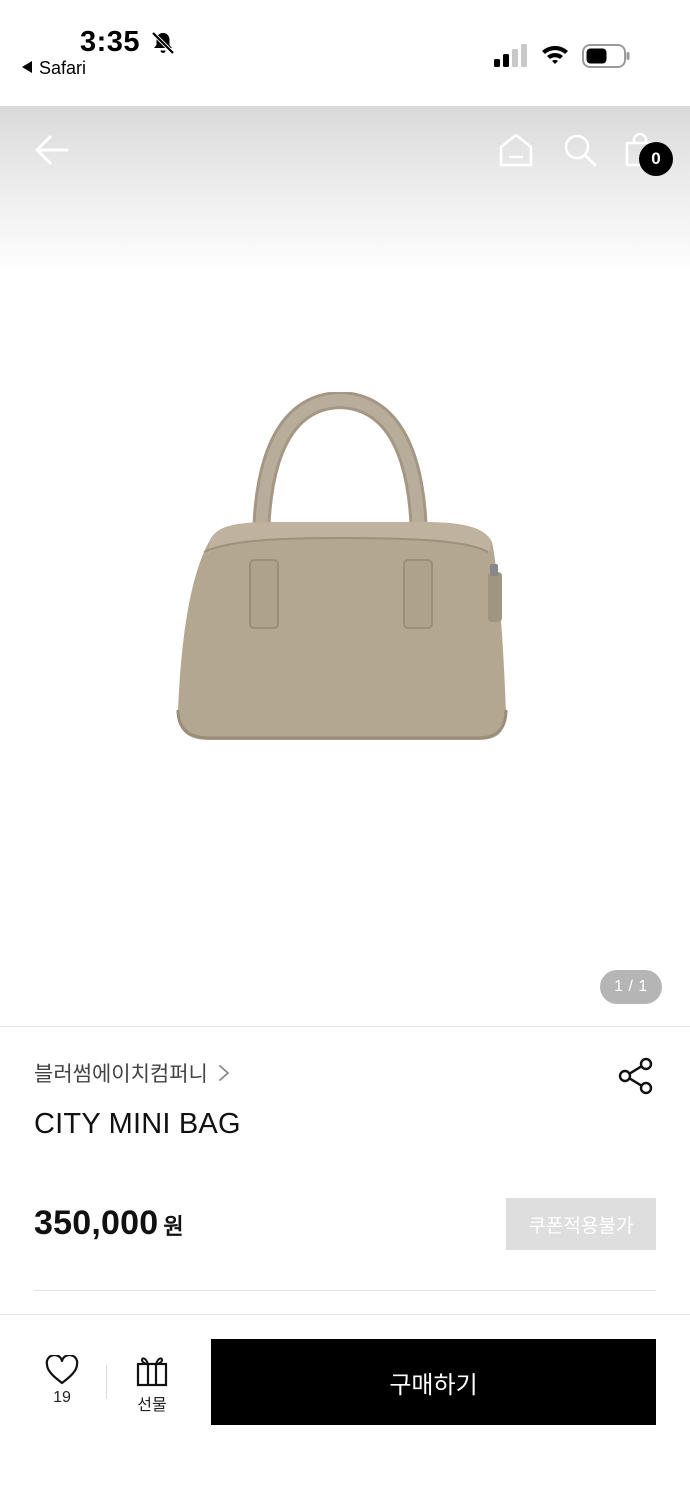 The width and height of the screenshot is (690, 1500). I want to click on brand-name: 블러썸에이치컴퍼니, so click(121, 1074).